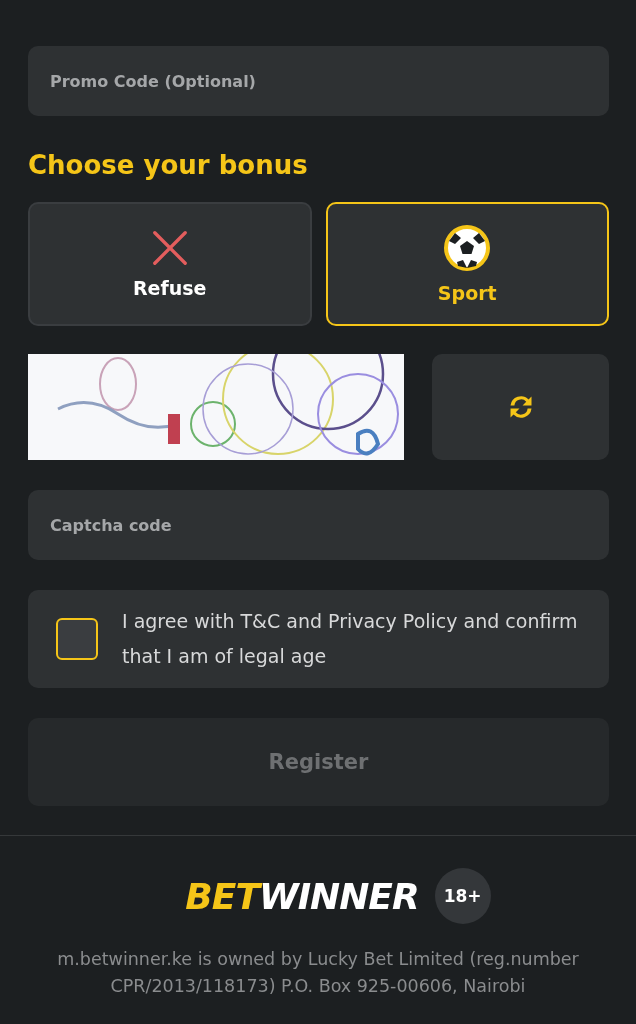  Describe the element at coordinates (169, 248) in the screenshot. I see `cross-icon` at that location.